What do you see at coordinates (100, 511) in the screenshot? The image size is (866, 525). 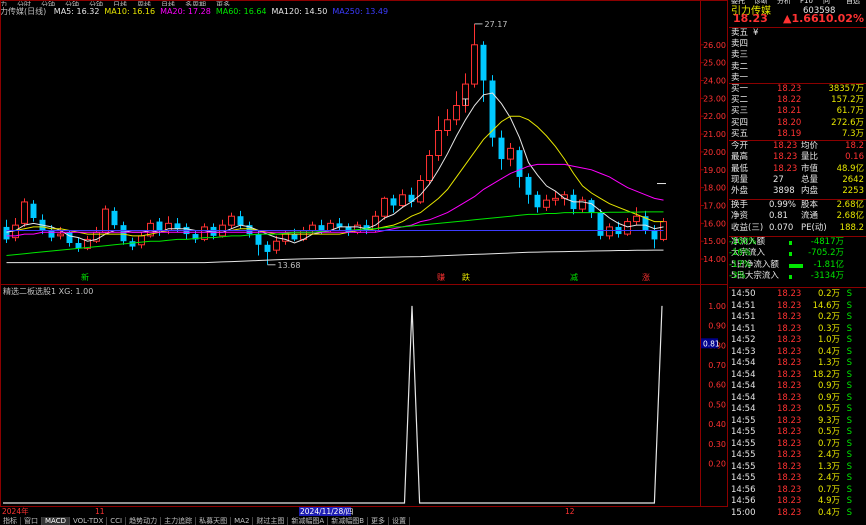 I see `date-label: 11` at bounding box center [100, 511].